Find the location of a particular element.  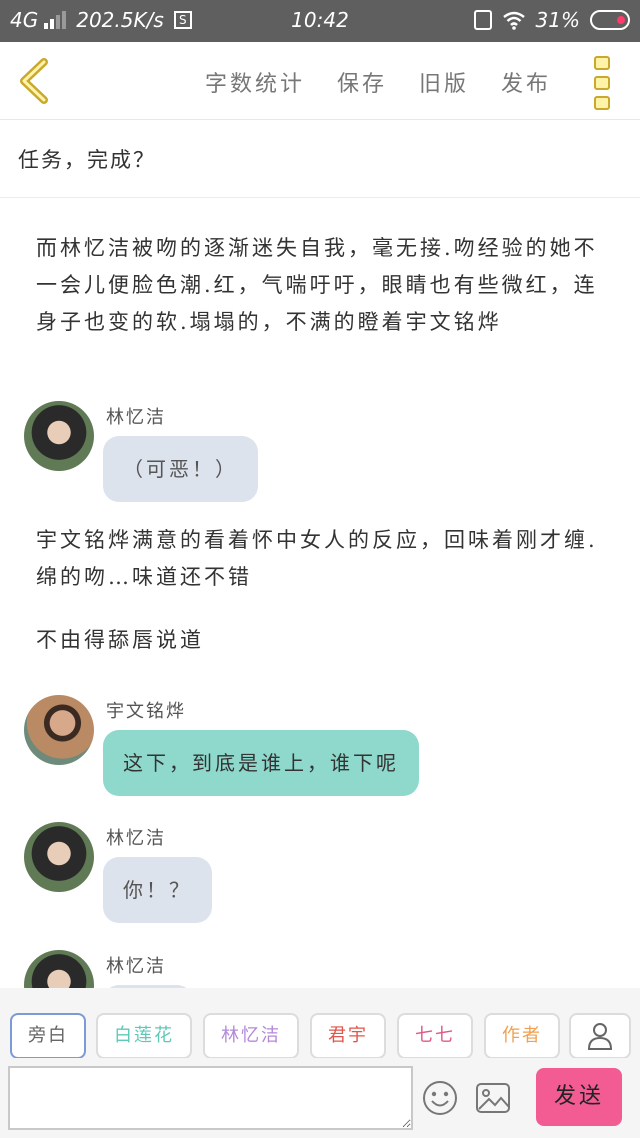

chat-message: 林忆洁 （可恶！） is located at coordinates (324, 456).